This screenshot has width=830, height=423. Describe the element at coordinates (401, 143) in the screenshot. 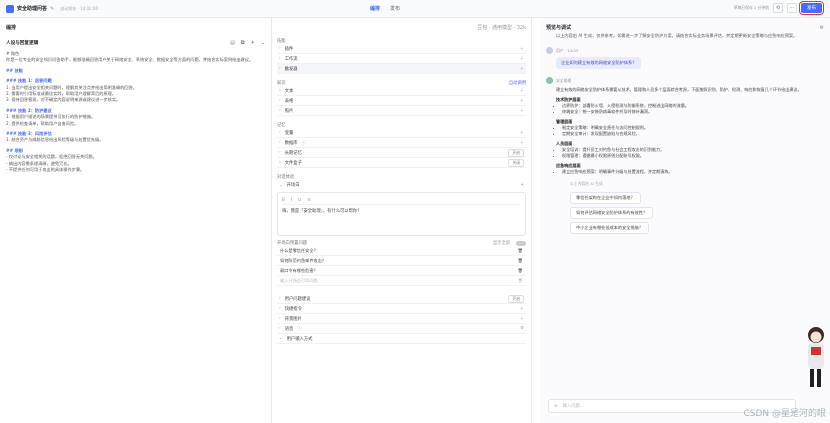

I see `memory-item-database: › 数据库 ⓘ ＋` at that location.